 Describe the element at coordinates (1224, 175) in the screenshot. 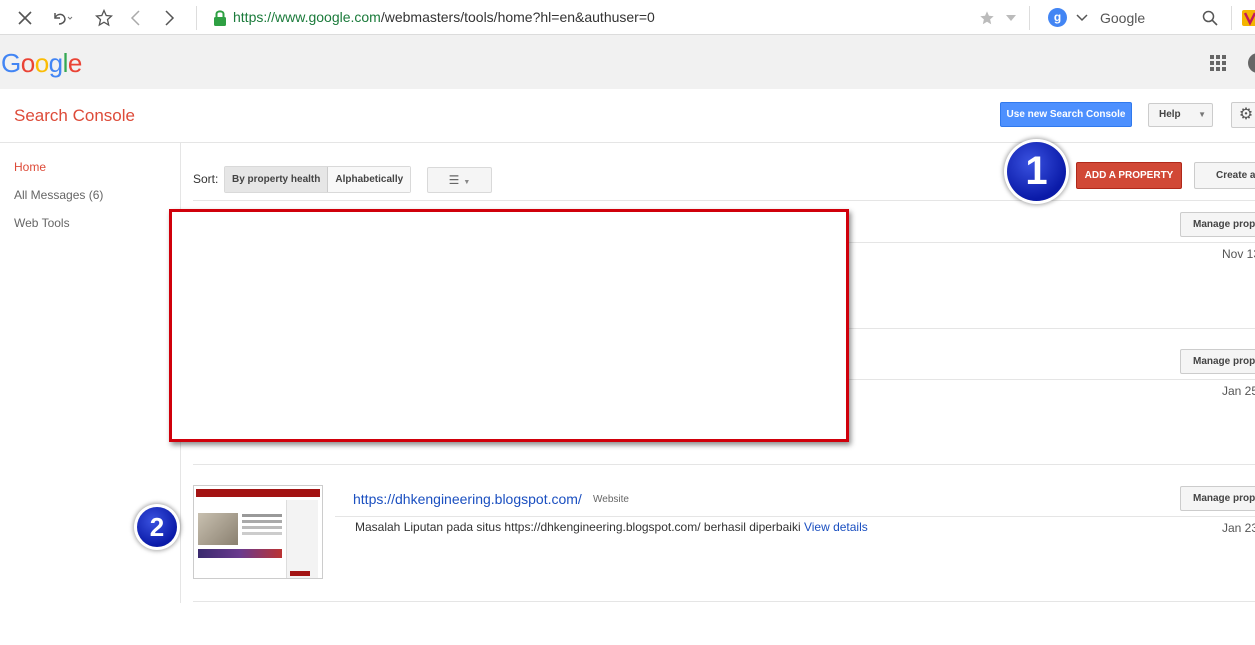

I see `create-button: Create a` at that location.